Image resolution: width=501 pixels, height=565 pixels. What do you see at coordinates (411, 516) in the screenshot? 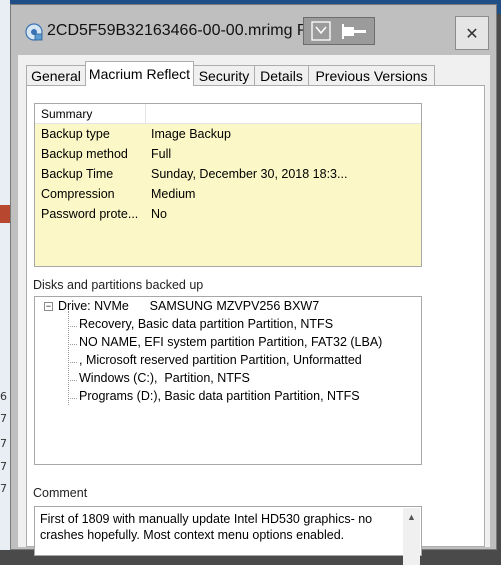
I see `scroll-up-button: ▲` at bounding box center [411, 516].